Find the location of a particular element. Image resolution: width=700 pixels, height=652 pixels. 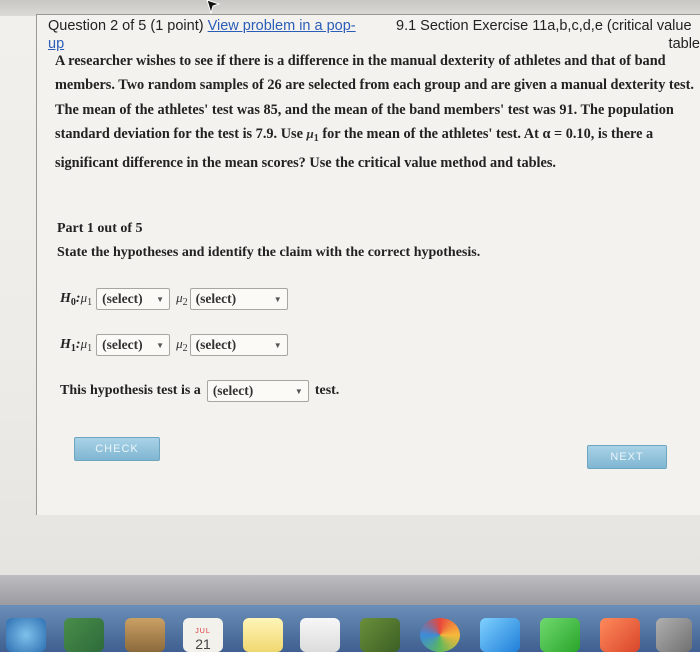

h1-symbol: H1 is located at coordinates (68, 345).